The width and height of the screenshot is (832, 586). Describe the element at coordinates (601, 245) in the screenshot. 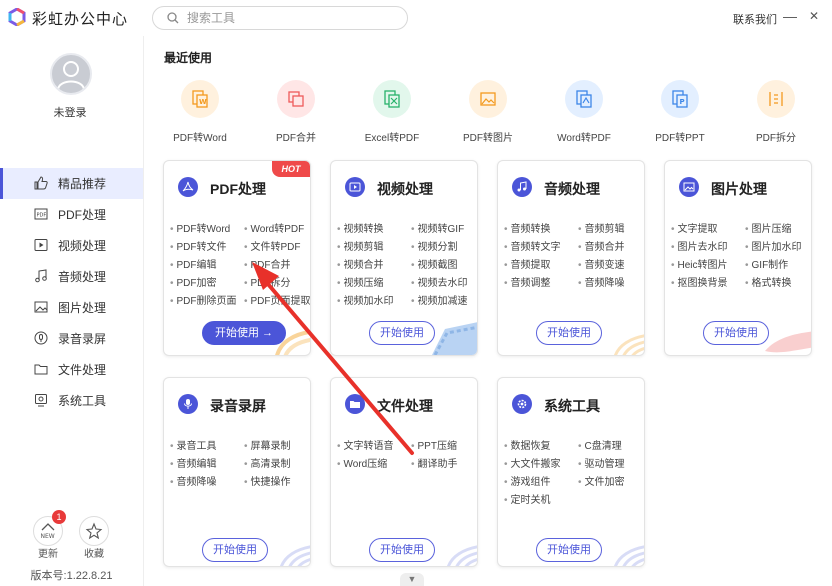

I see `feature-audio-merge: 音频合并` at that location.